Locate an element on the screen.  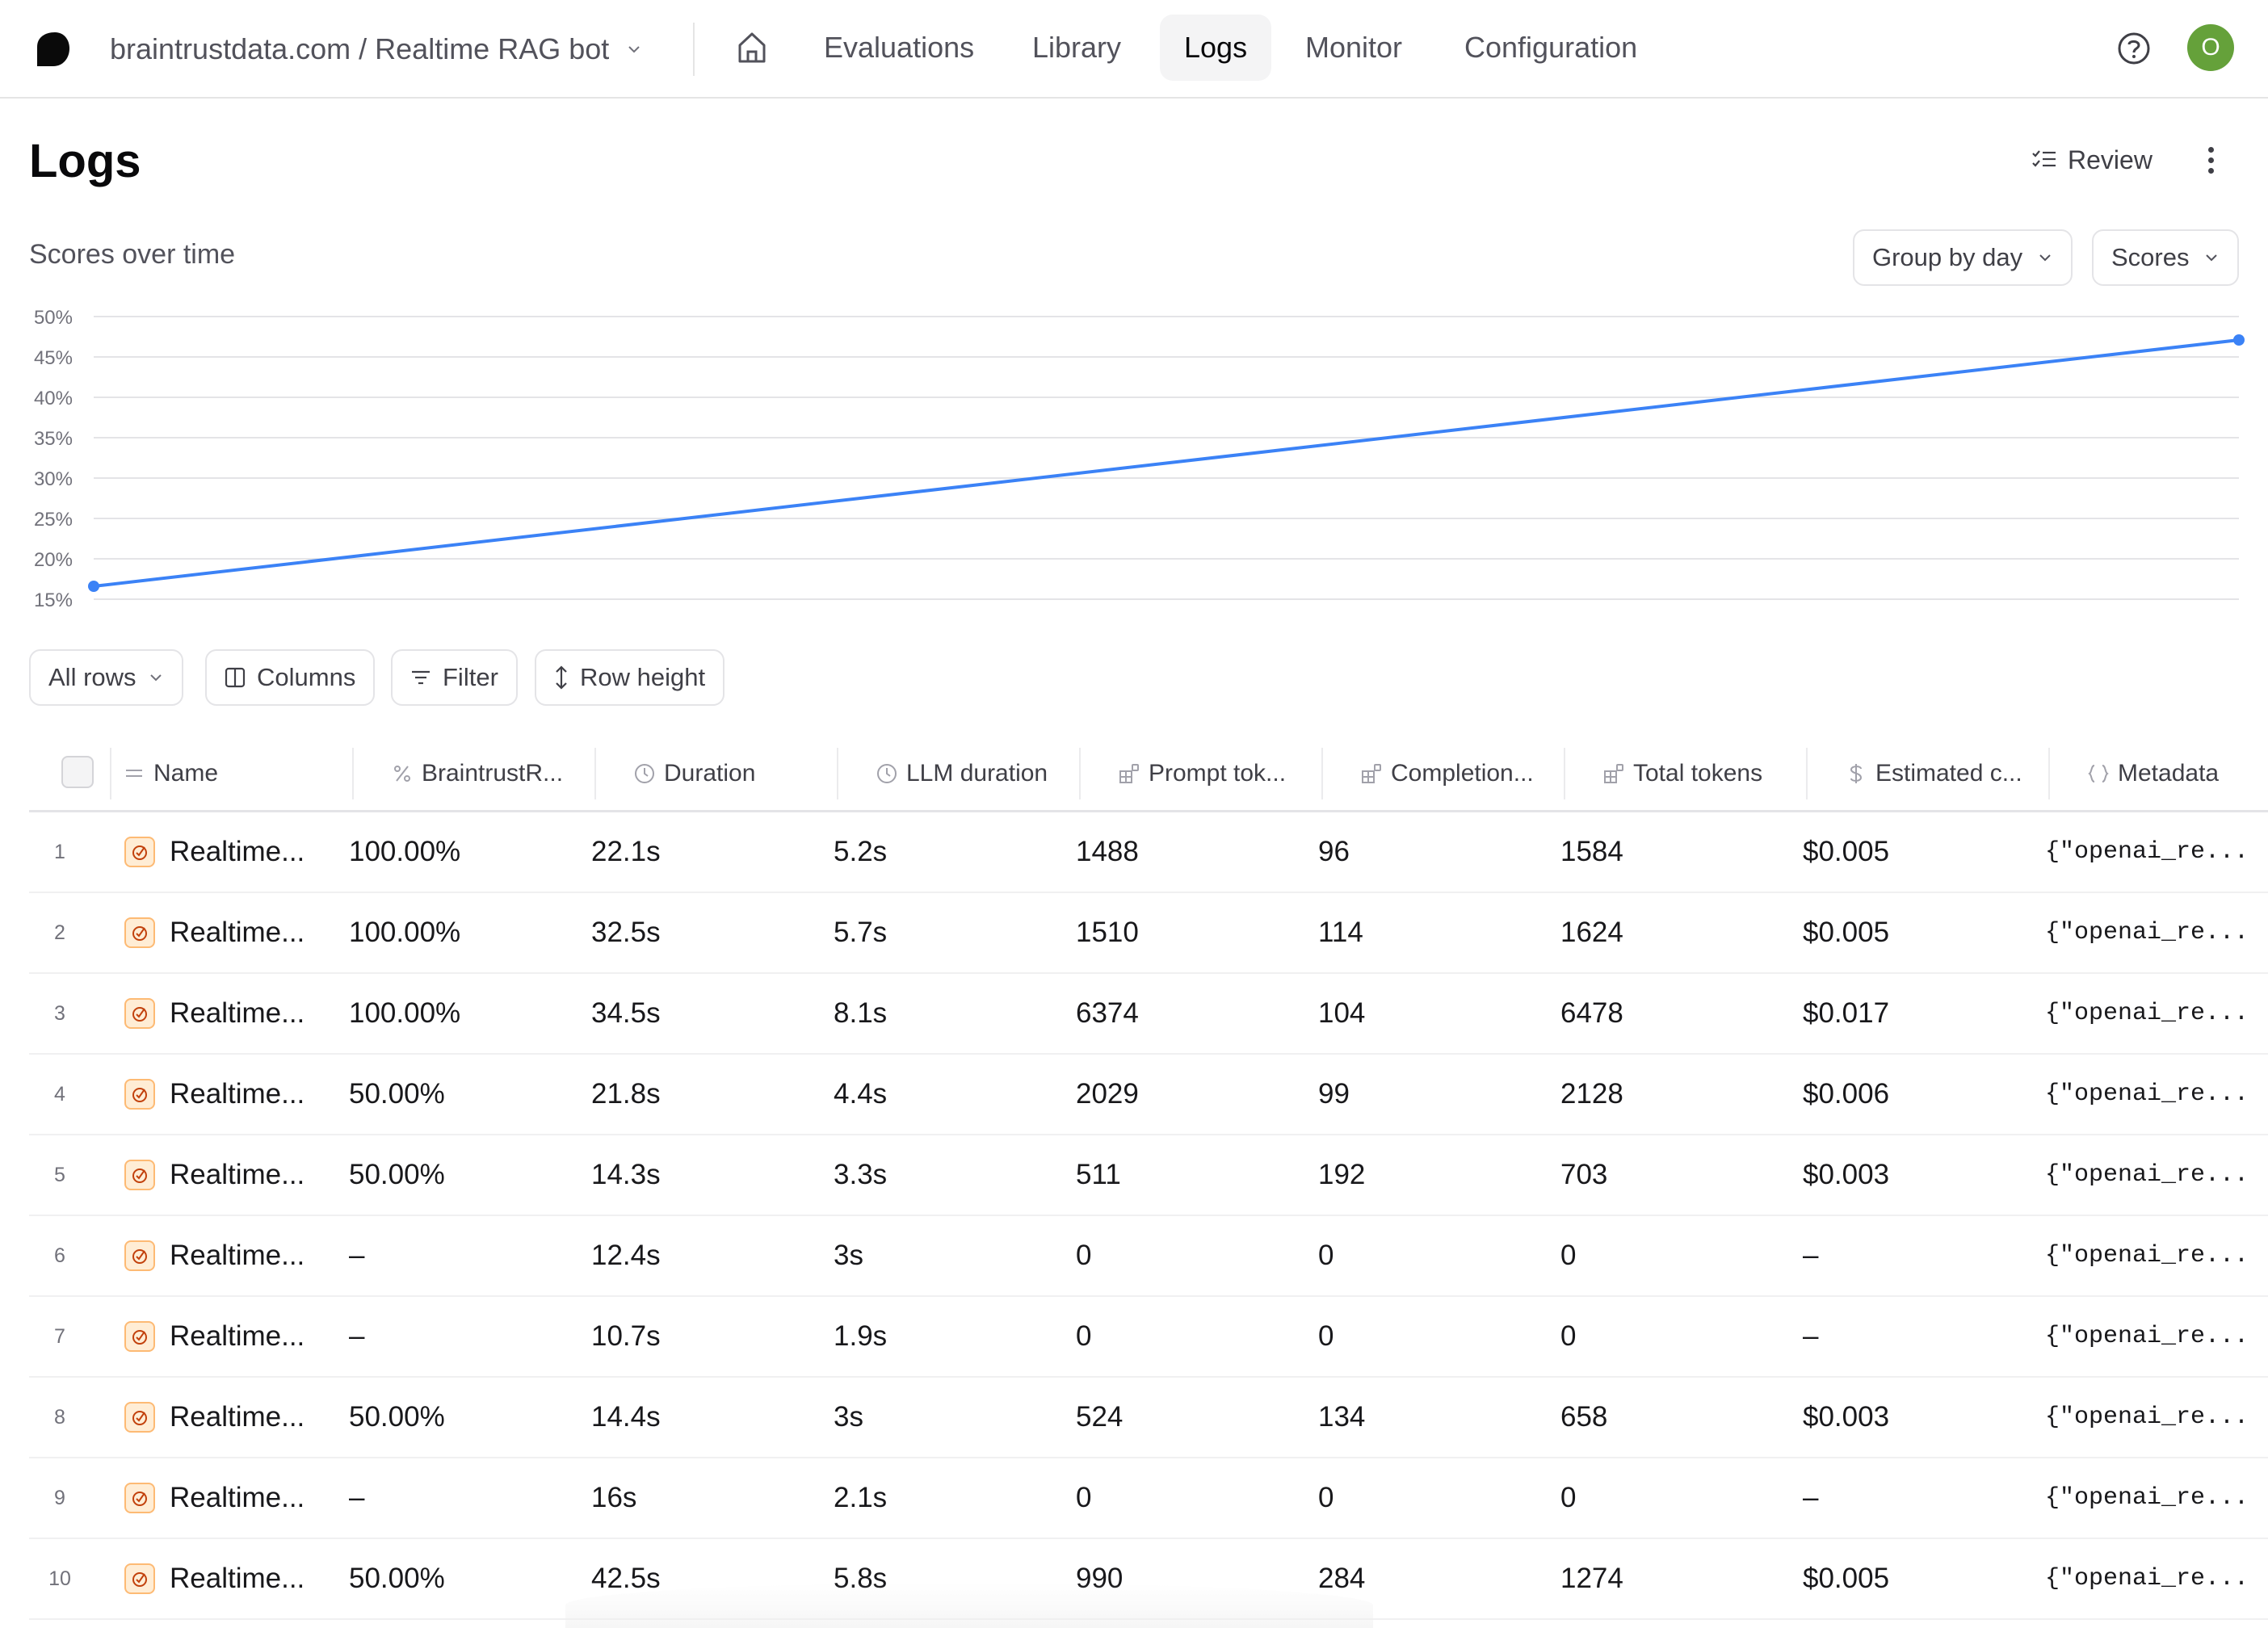
cell-estimated-cost: $0.003 is located at coordinates (1846, 1417).